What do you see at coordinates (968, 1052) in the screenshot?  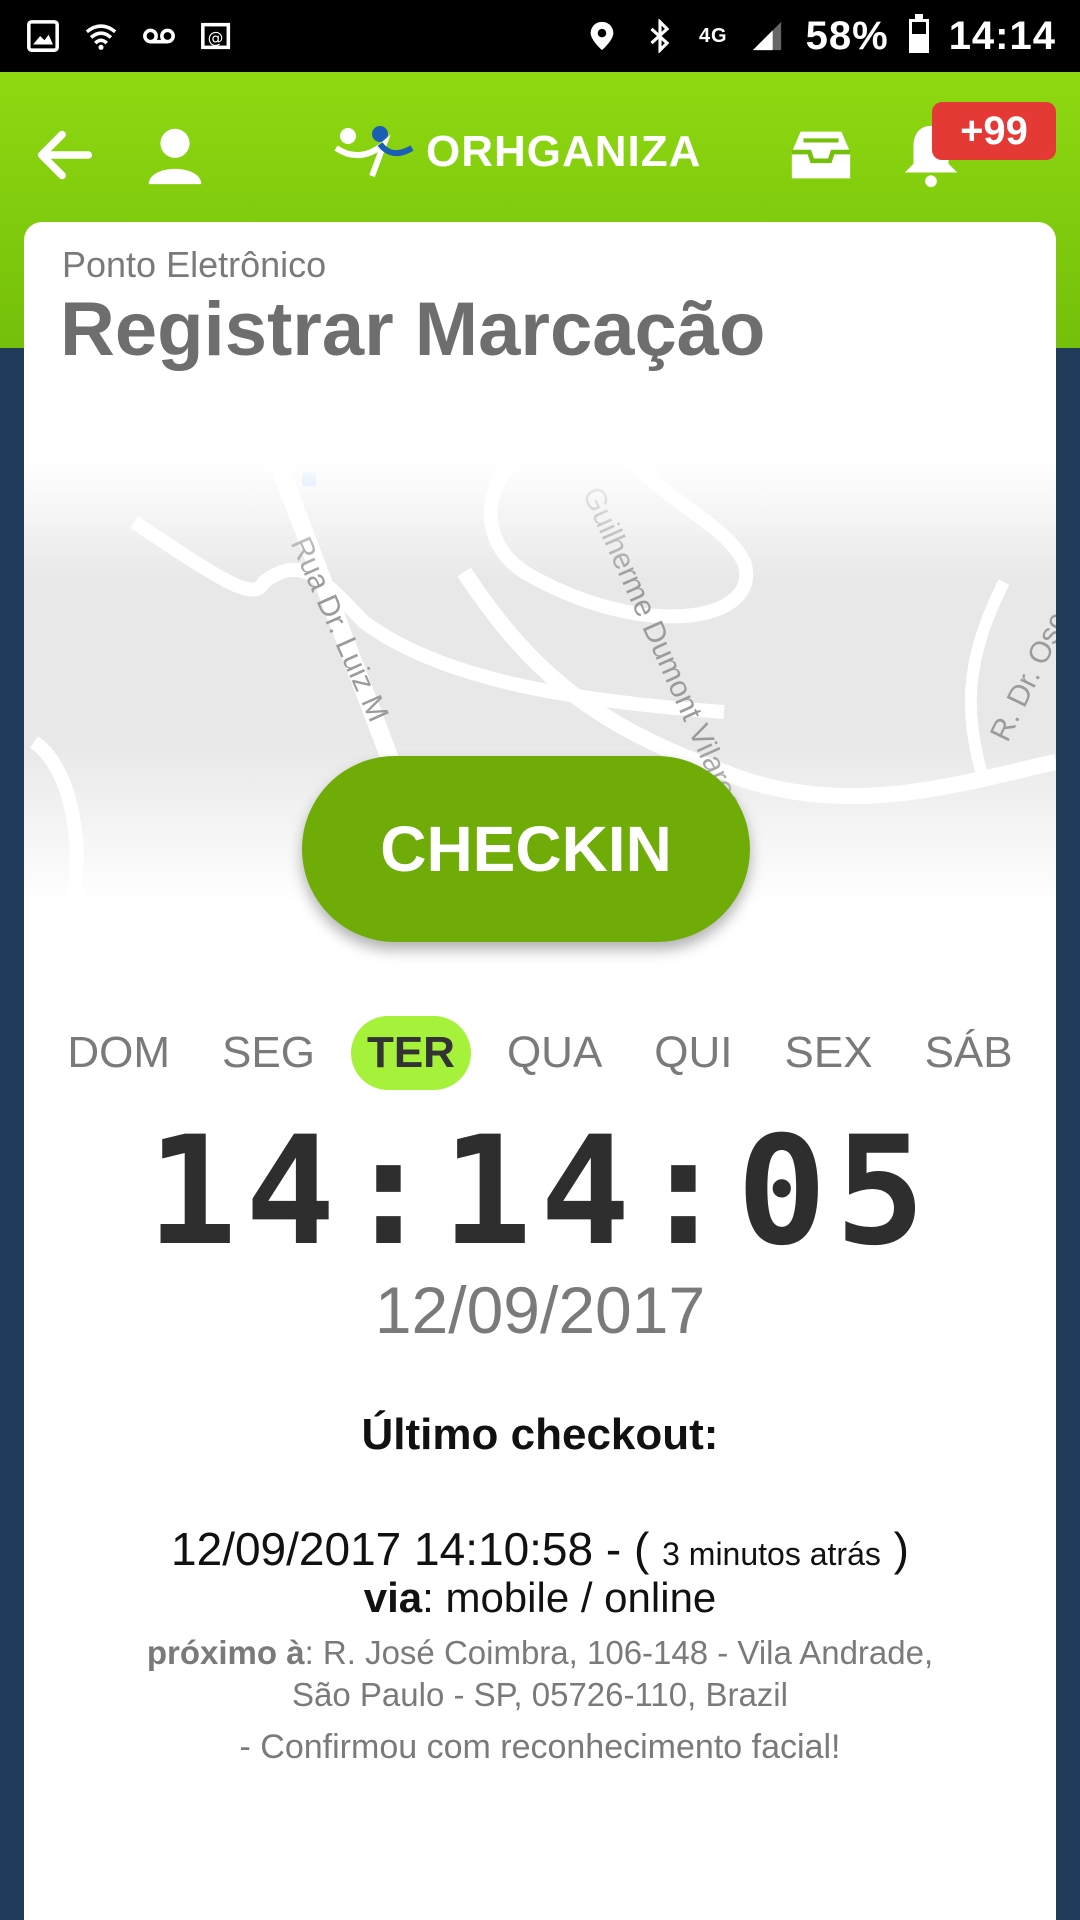 I see `day-sat: SÁB` at bounding box center [968, 1052].